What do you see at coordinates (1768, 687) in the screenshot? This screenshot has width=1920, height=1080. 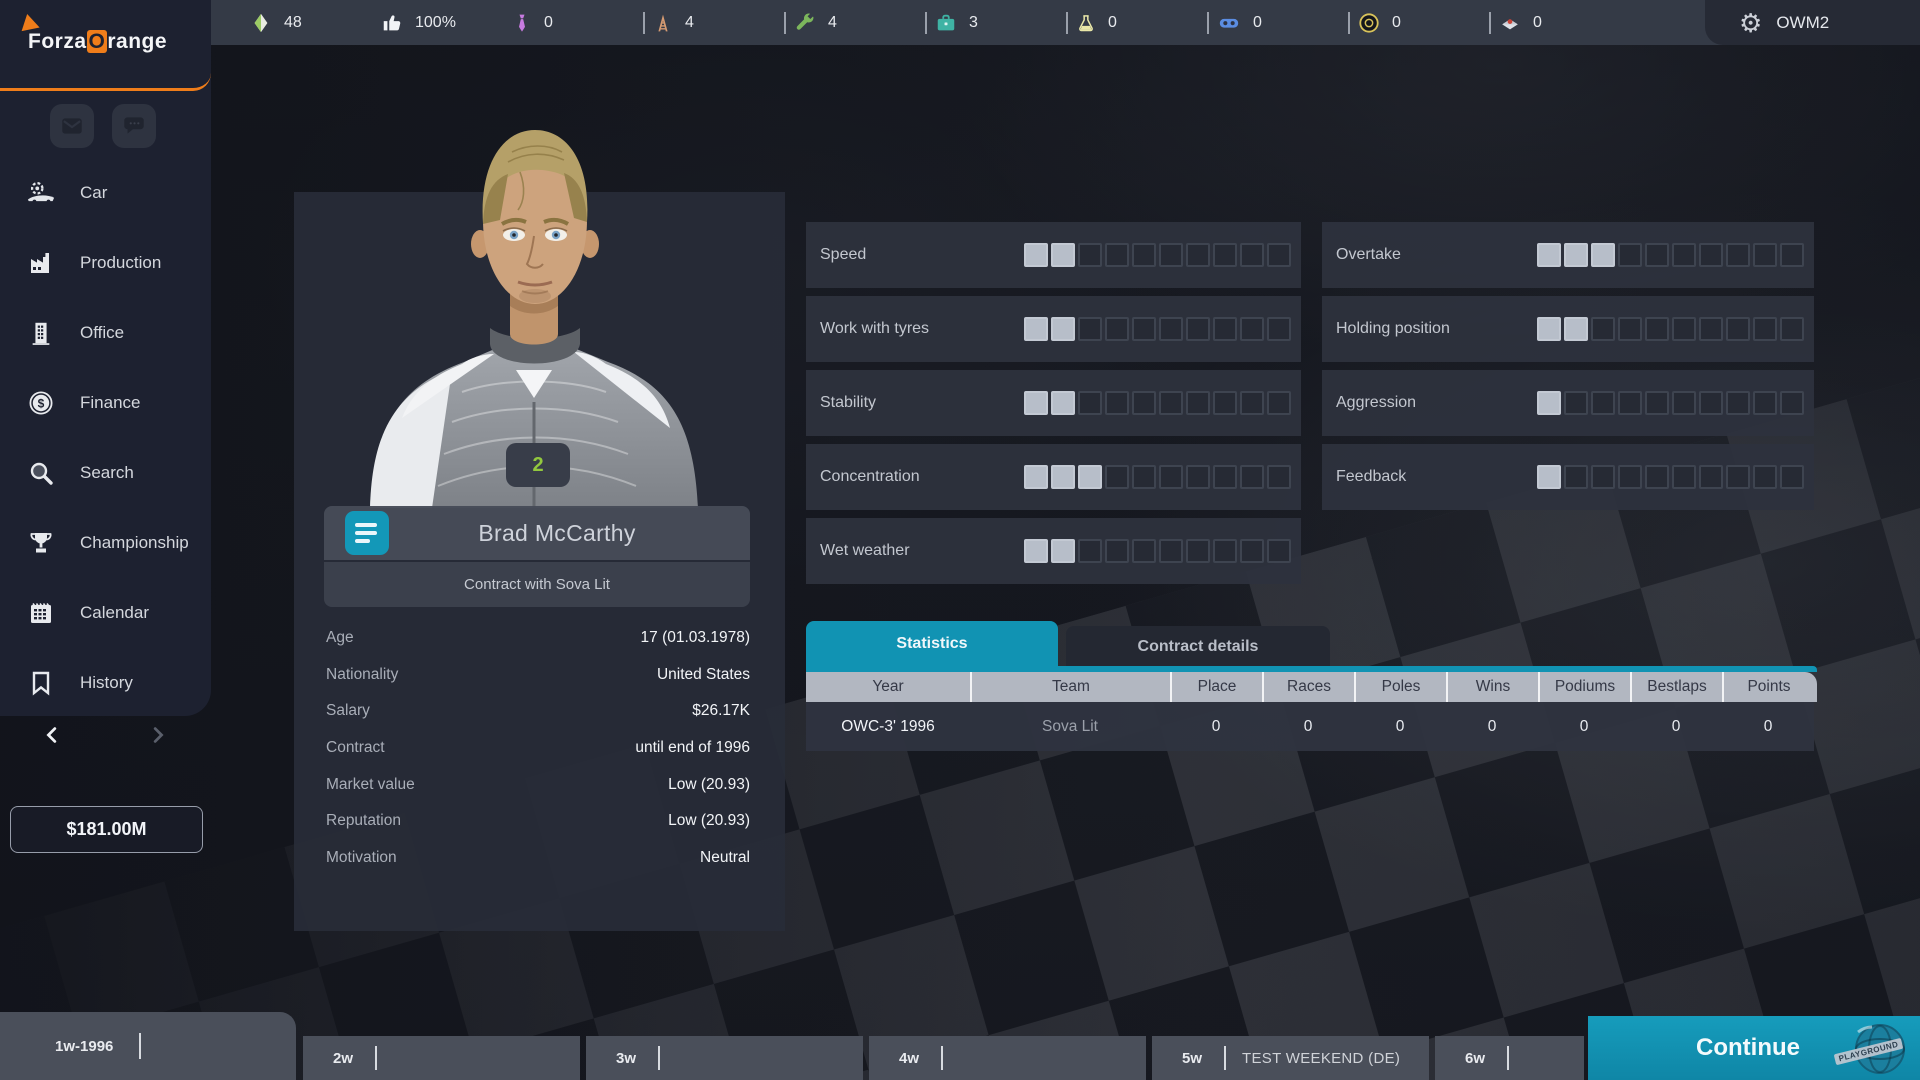 I see `table-column-points: Points` at bounding box center [1768, 687].